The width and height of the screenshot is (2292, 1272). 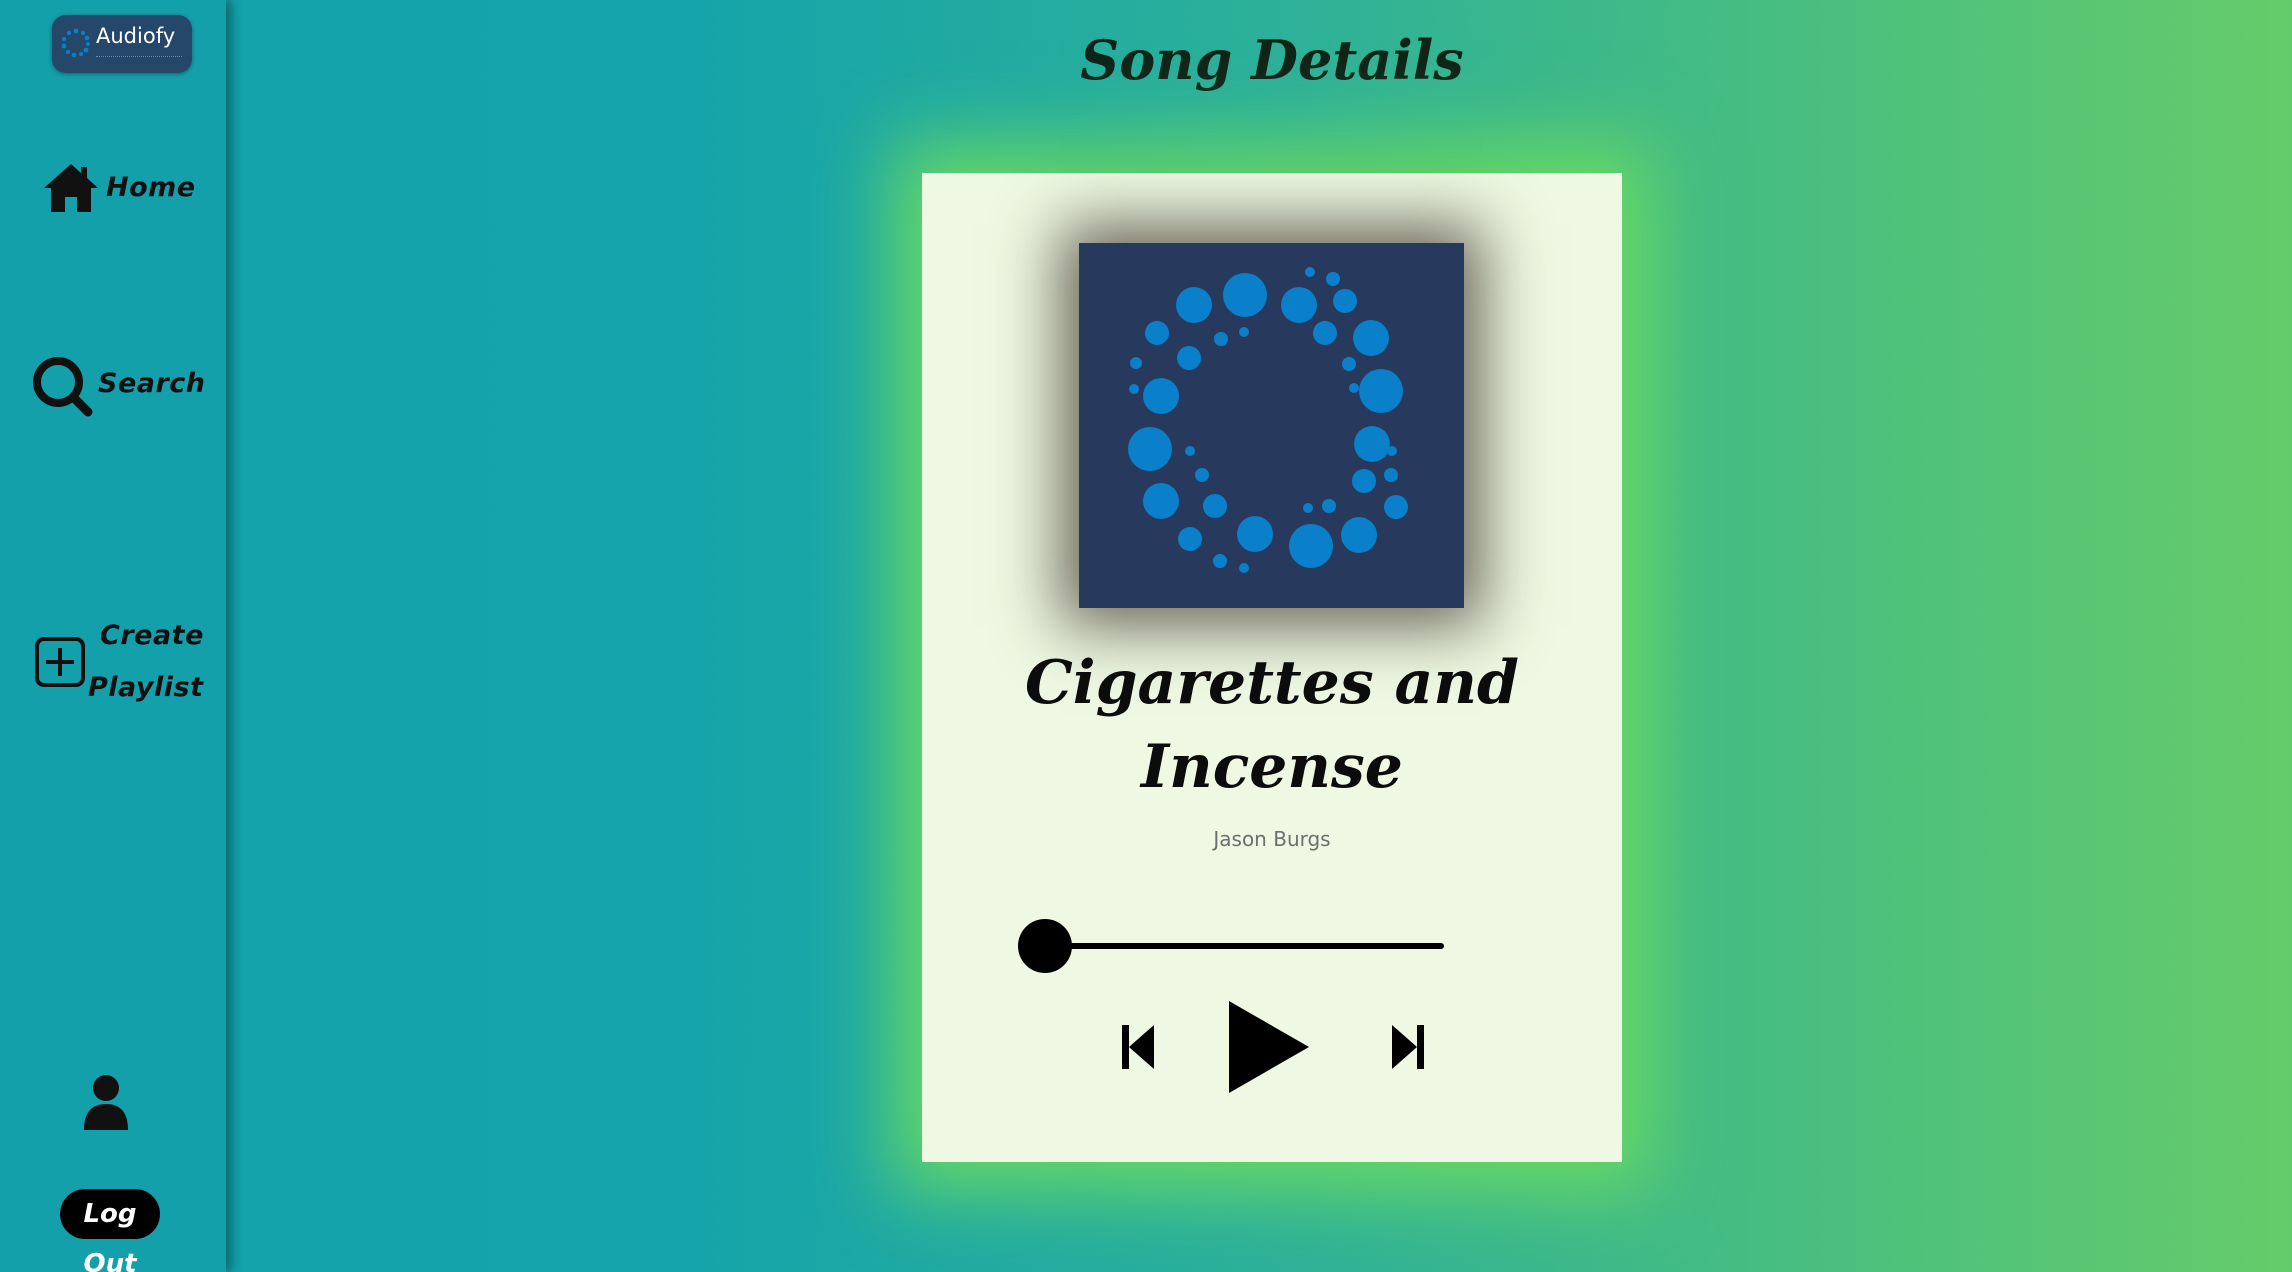 I want to click on logo-text: Audiofy, so click(x=136, y=36).